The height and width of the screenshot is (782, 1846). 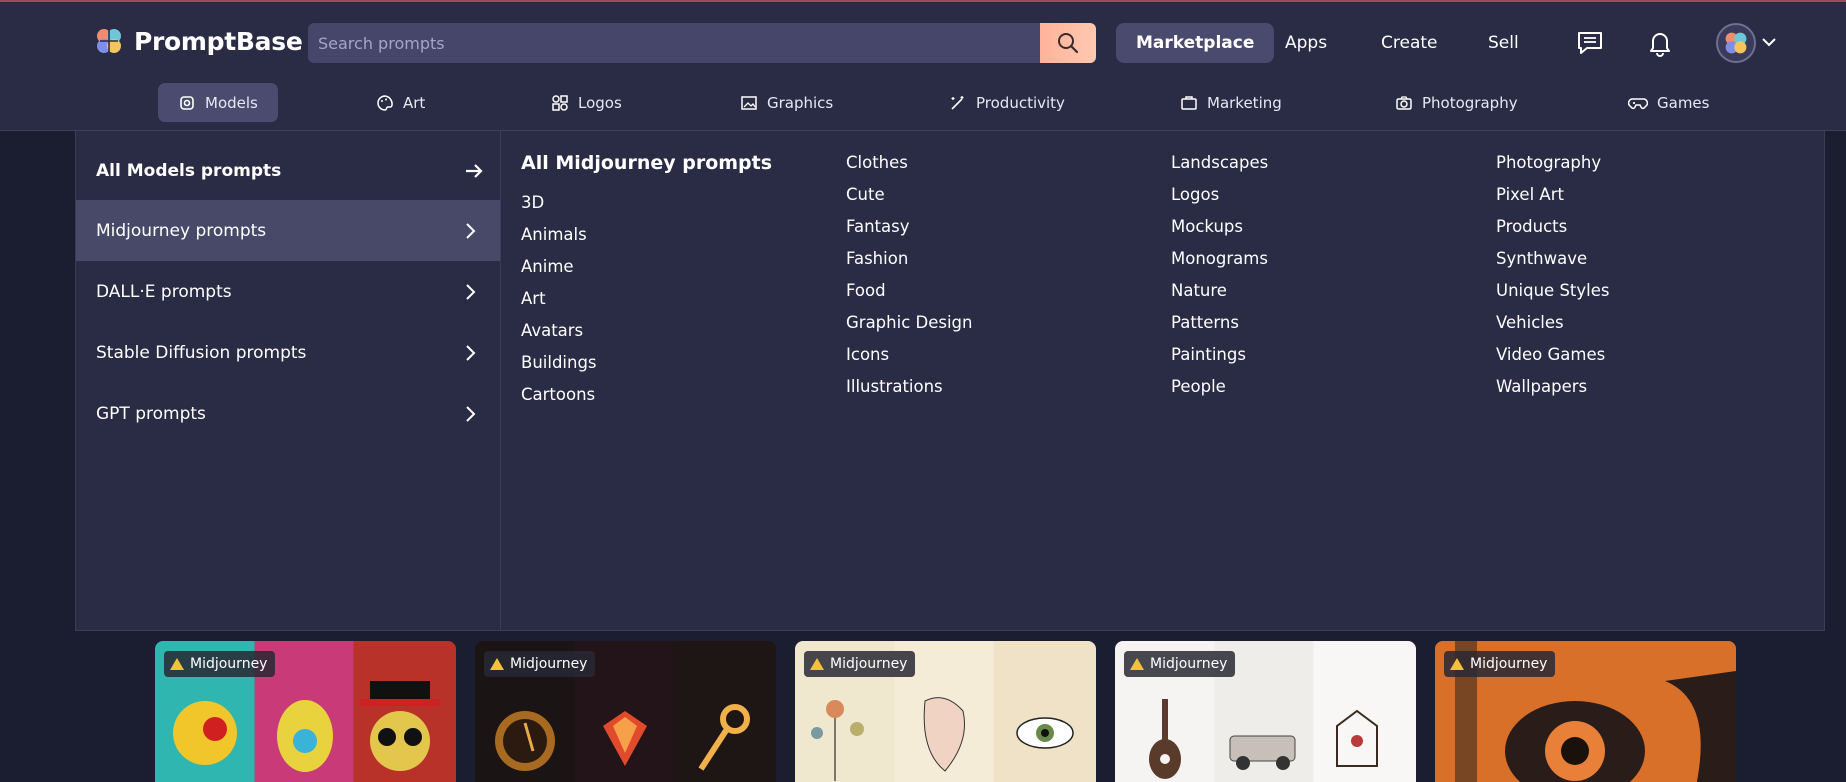 What do you see at coordinates (909, 291) in the screenshot?
I see `submenu-link: Food` at bounding box center [909, 291].